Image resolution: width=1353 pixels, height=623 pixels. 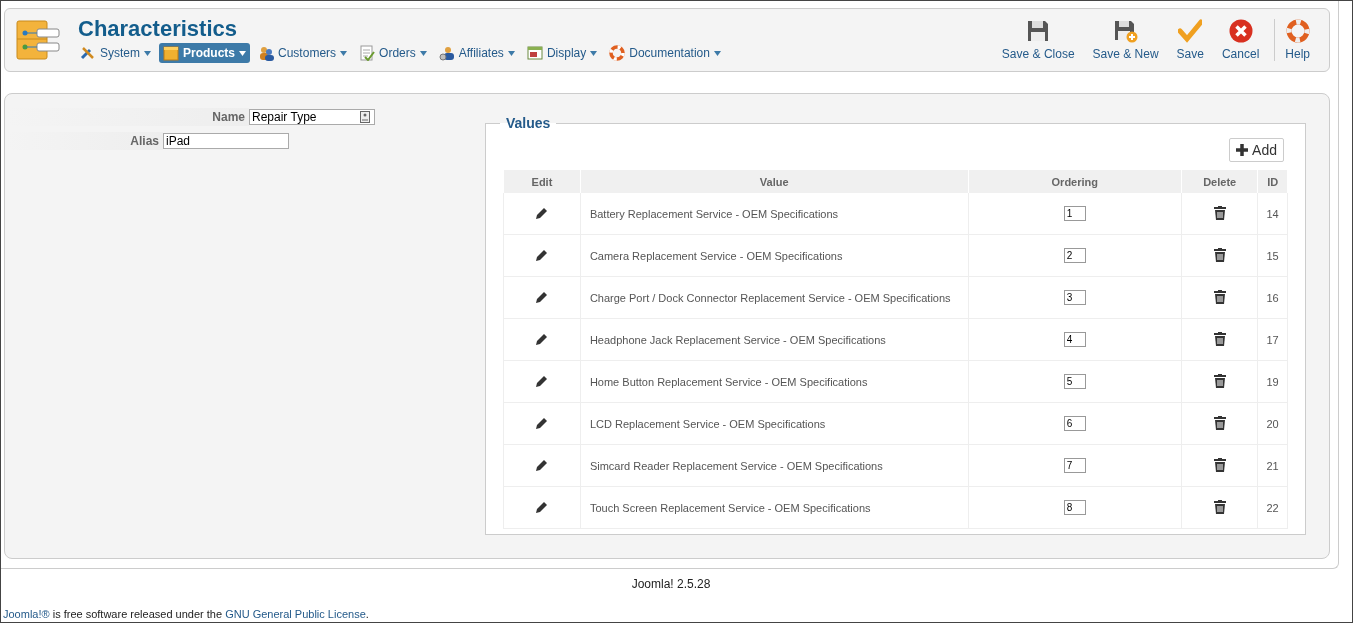 What do you see at coordinates (158, 29) in the screenshot?
I see `page-title: Characteristics` at bounding box center [158, 29].